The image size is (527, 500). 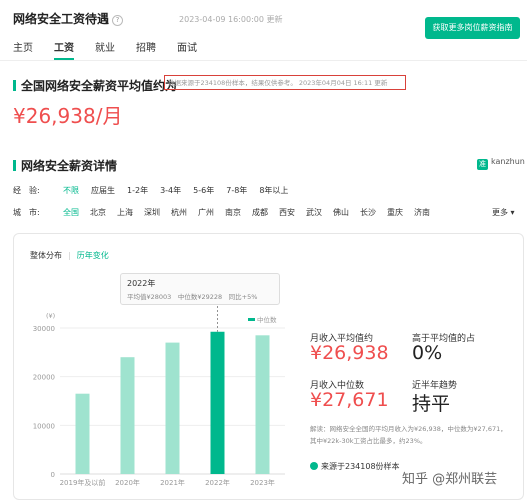 What do you see at coordinates (251, 319) in the screenshot?
I see `legend-swatch` at bounding box center [251, 319].